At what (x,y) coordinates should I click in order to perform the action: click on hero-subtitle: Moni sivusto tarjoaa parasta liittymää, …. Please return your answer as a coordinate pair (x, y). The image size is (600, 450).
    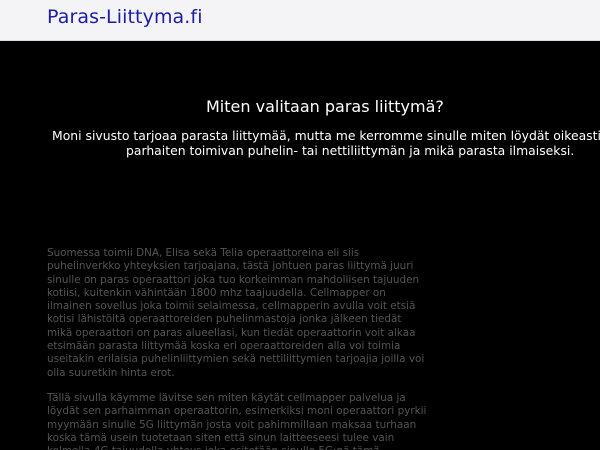
    Looking at the image, I should click on (325, 143).